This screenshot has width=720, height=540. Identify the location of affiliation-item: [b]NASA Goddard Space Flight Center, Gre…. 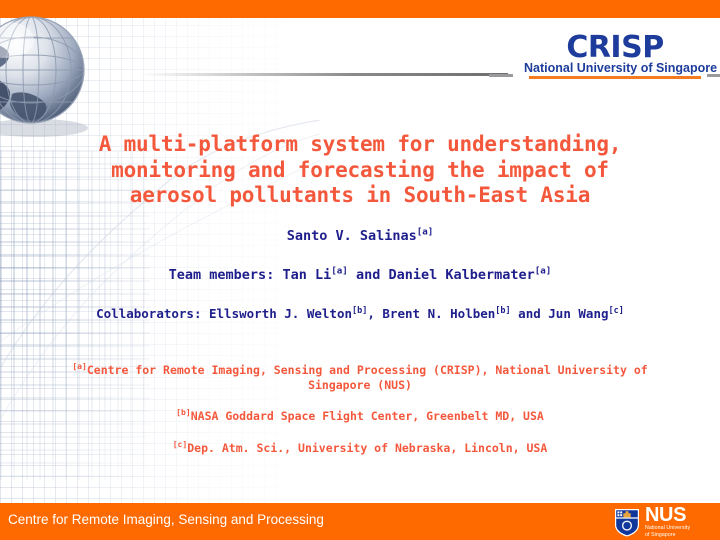
(360, 416).